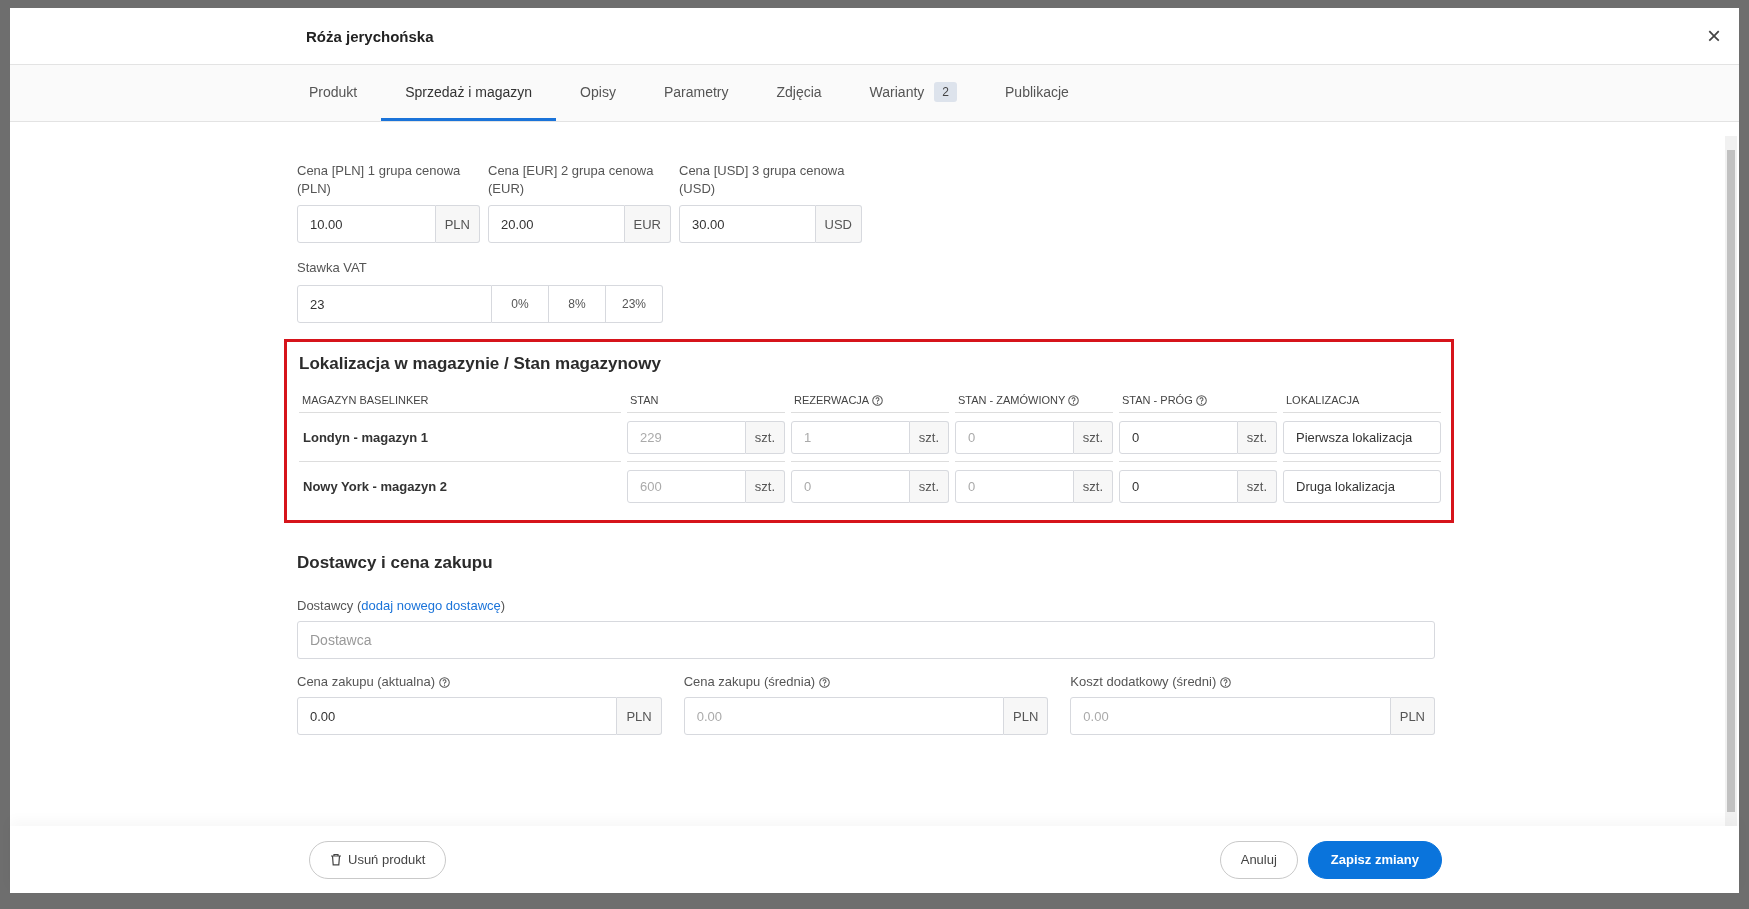 This screenshot has height=909, width=1749. I want to click on price-field: 10.00, so click(366, 224).